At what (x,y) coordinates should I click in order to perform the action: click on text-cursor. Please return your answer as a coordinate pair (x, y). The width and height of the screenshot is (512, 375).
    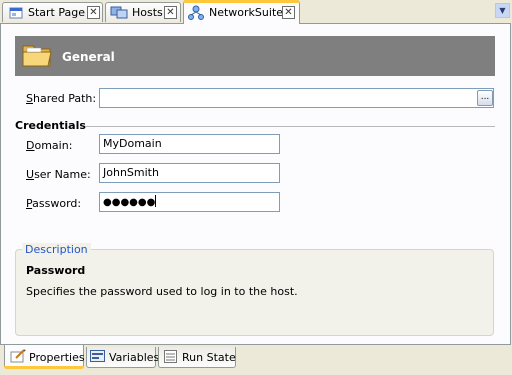
    Looking at the image, I should click on (156, 201).